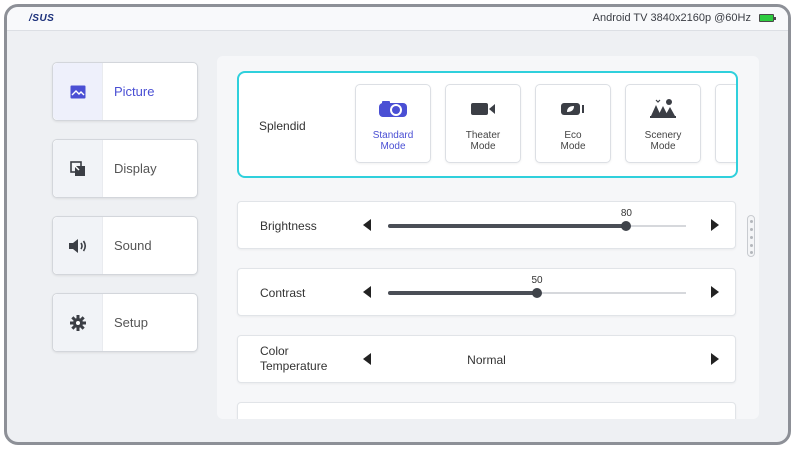  Describe the element at coordinates (483, 123) in the screenshot. I see `mode-theater: Theater Mode` at that location.